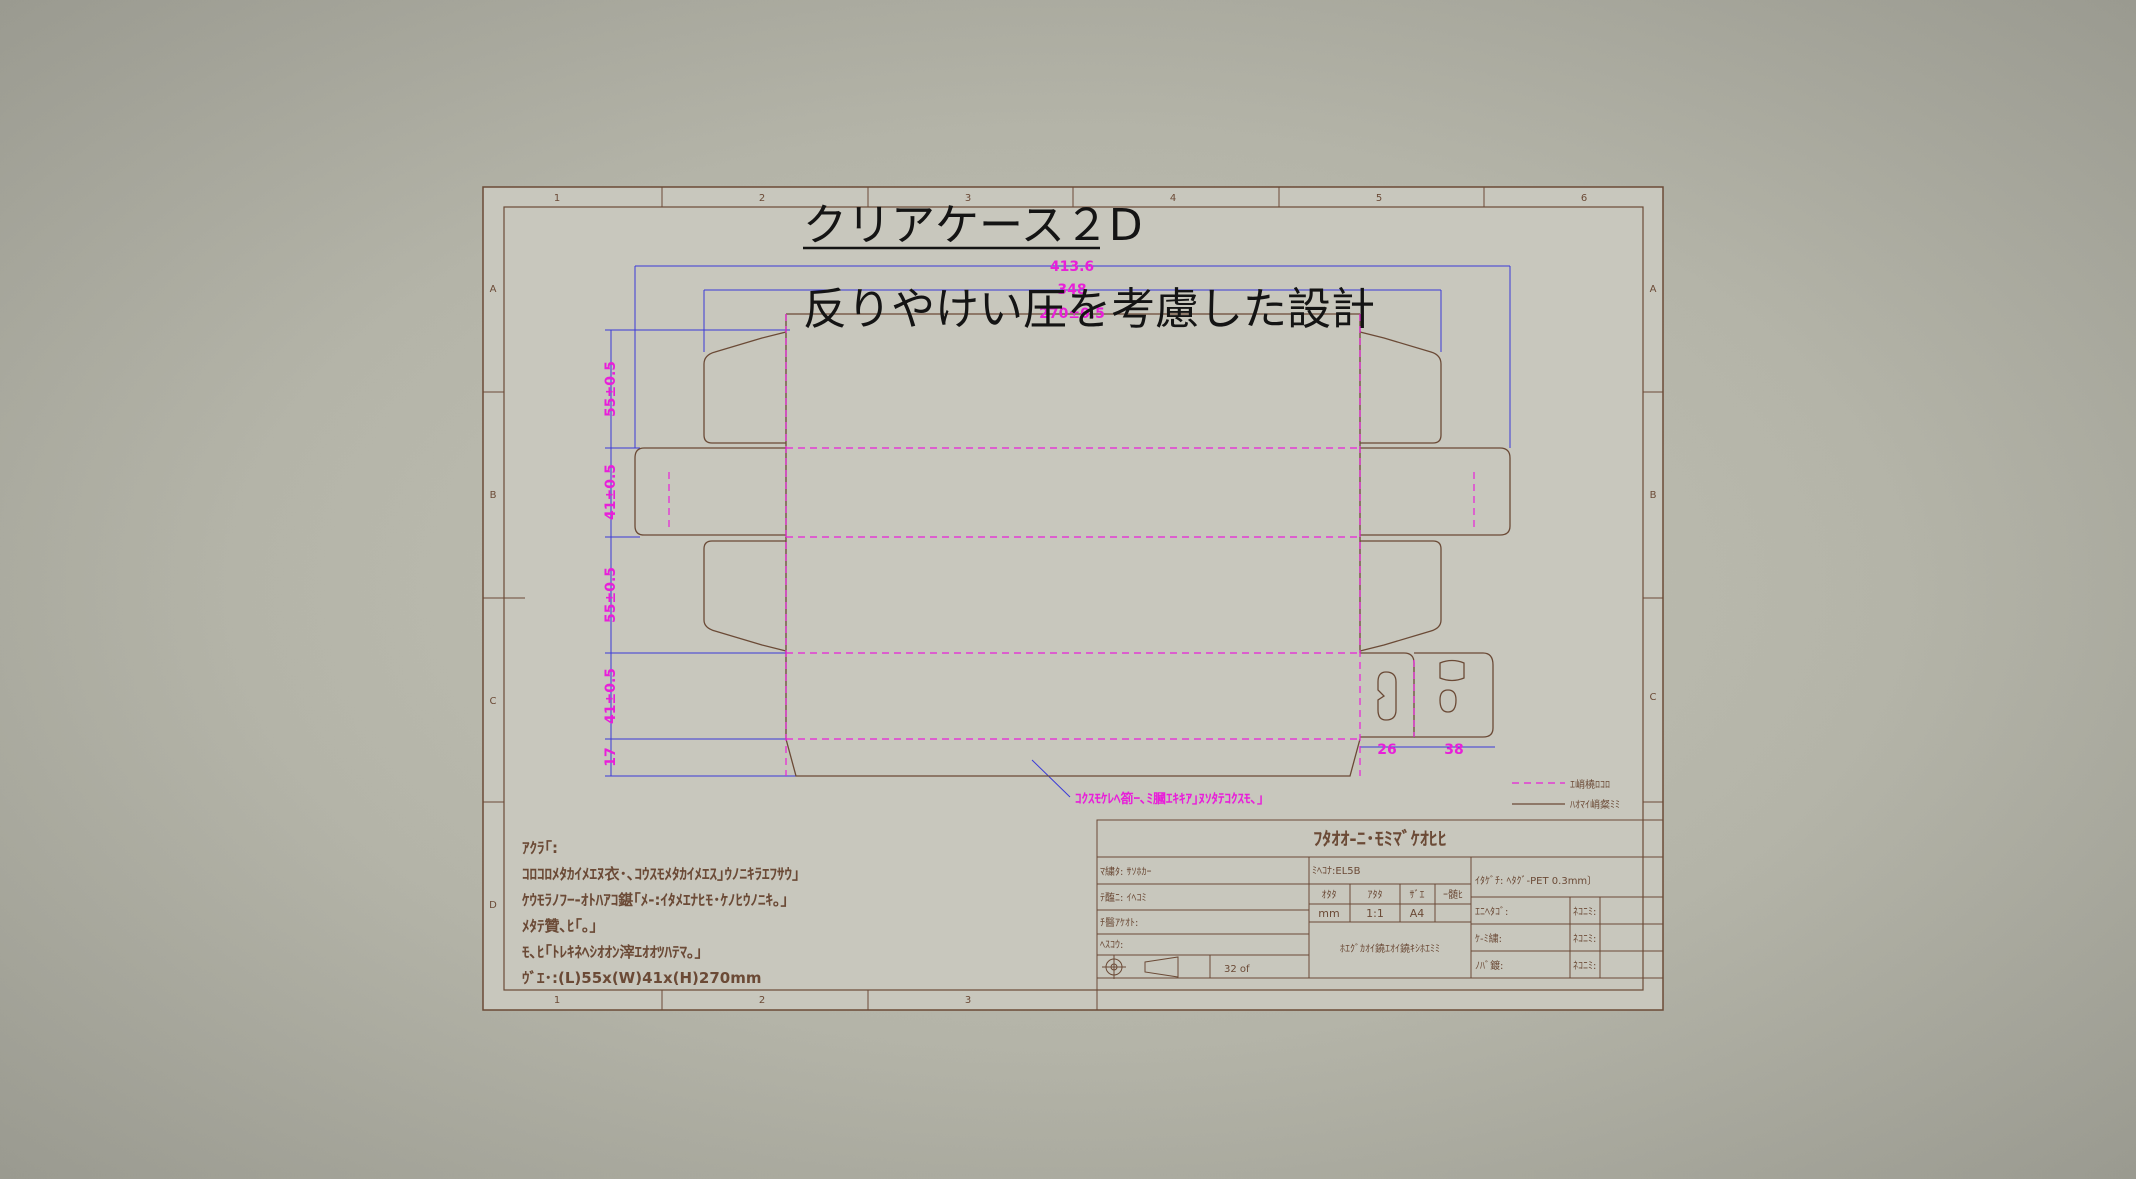 This screenshot has height=1179, width=2136. Describe the element at coordinates (1584, 966) in the screenshot. I see `tb-rev-value-3: ﾈｺﾆﾐ:` at that location.